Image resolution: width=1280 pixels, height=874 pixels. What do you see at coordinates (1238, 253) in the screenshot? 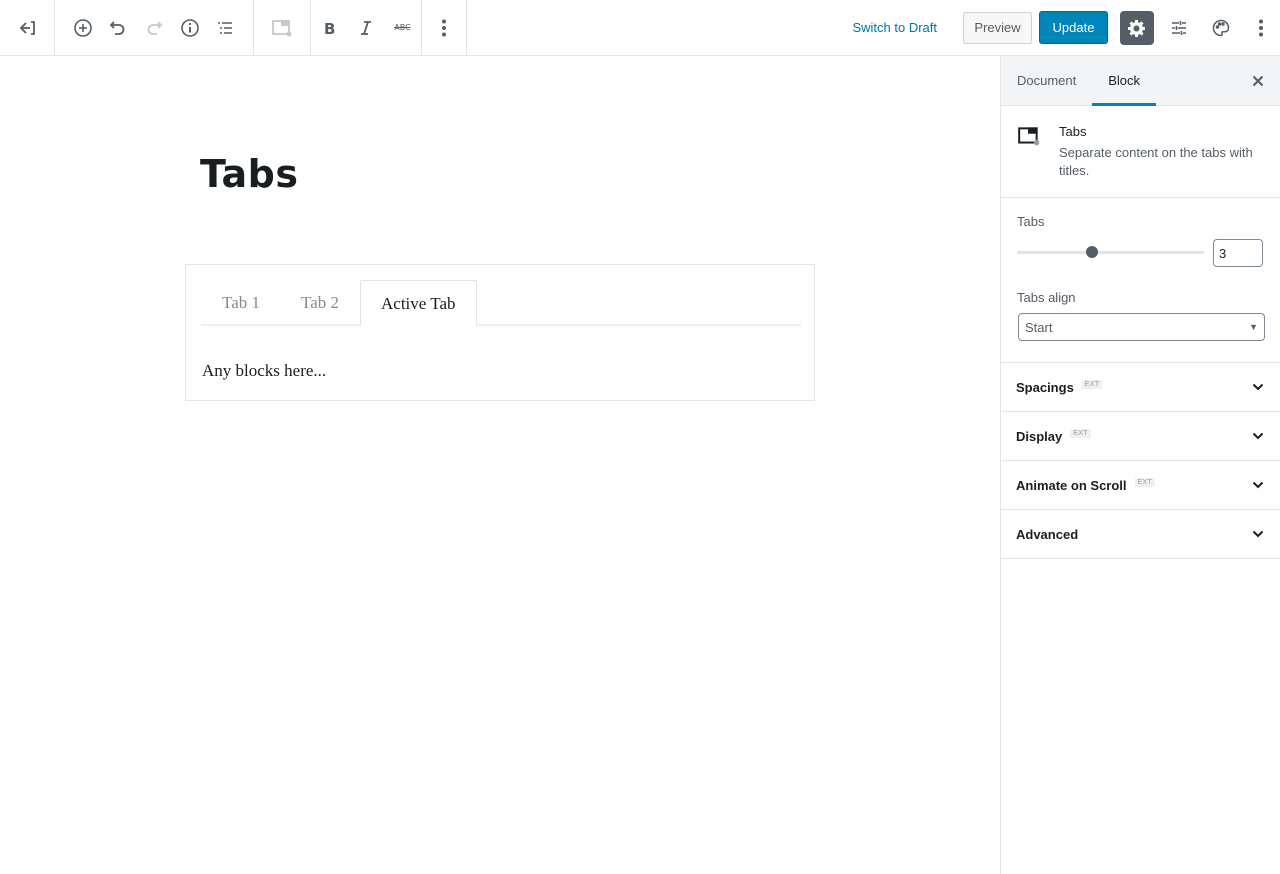
I see `tabs-count-input: 3` at bounding box center [1238, 253].